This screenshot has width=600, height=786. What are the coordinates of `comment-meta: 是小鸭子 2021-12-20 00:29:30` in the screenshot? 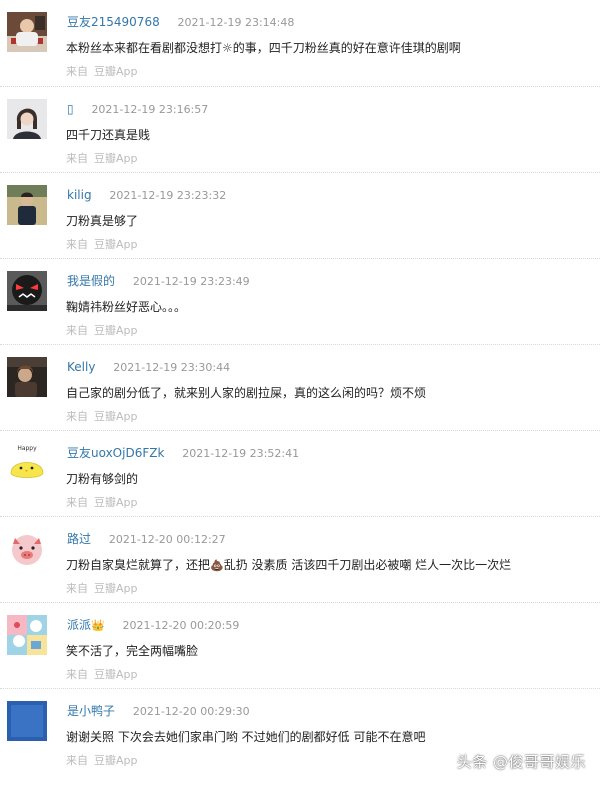 It's located at (158, 711).